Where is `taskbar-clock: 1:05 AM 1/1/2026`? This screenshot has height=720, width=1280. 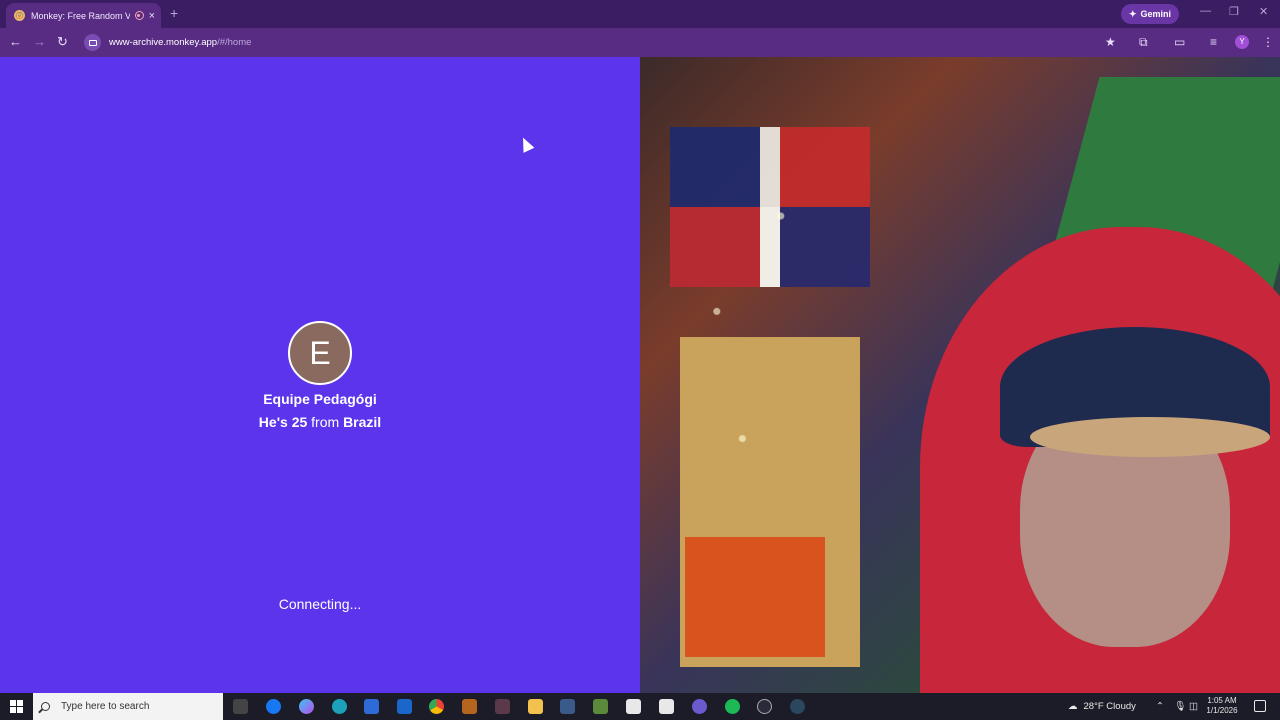
taskbar-clock: 1:05 AM 1/1/2026 is located at coordinates (1222, 706).